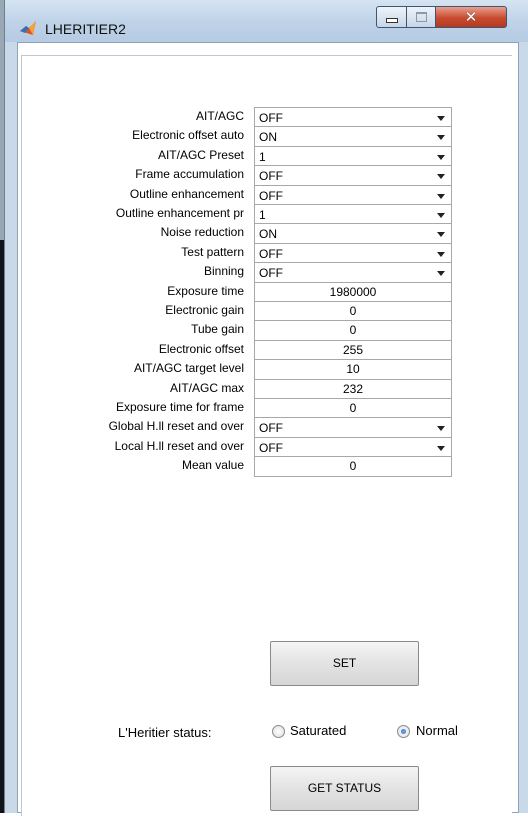  Describe the element at coordinates (201, 349) in the screenshot. I see `param-label: Electronic offset` at that location.